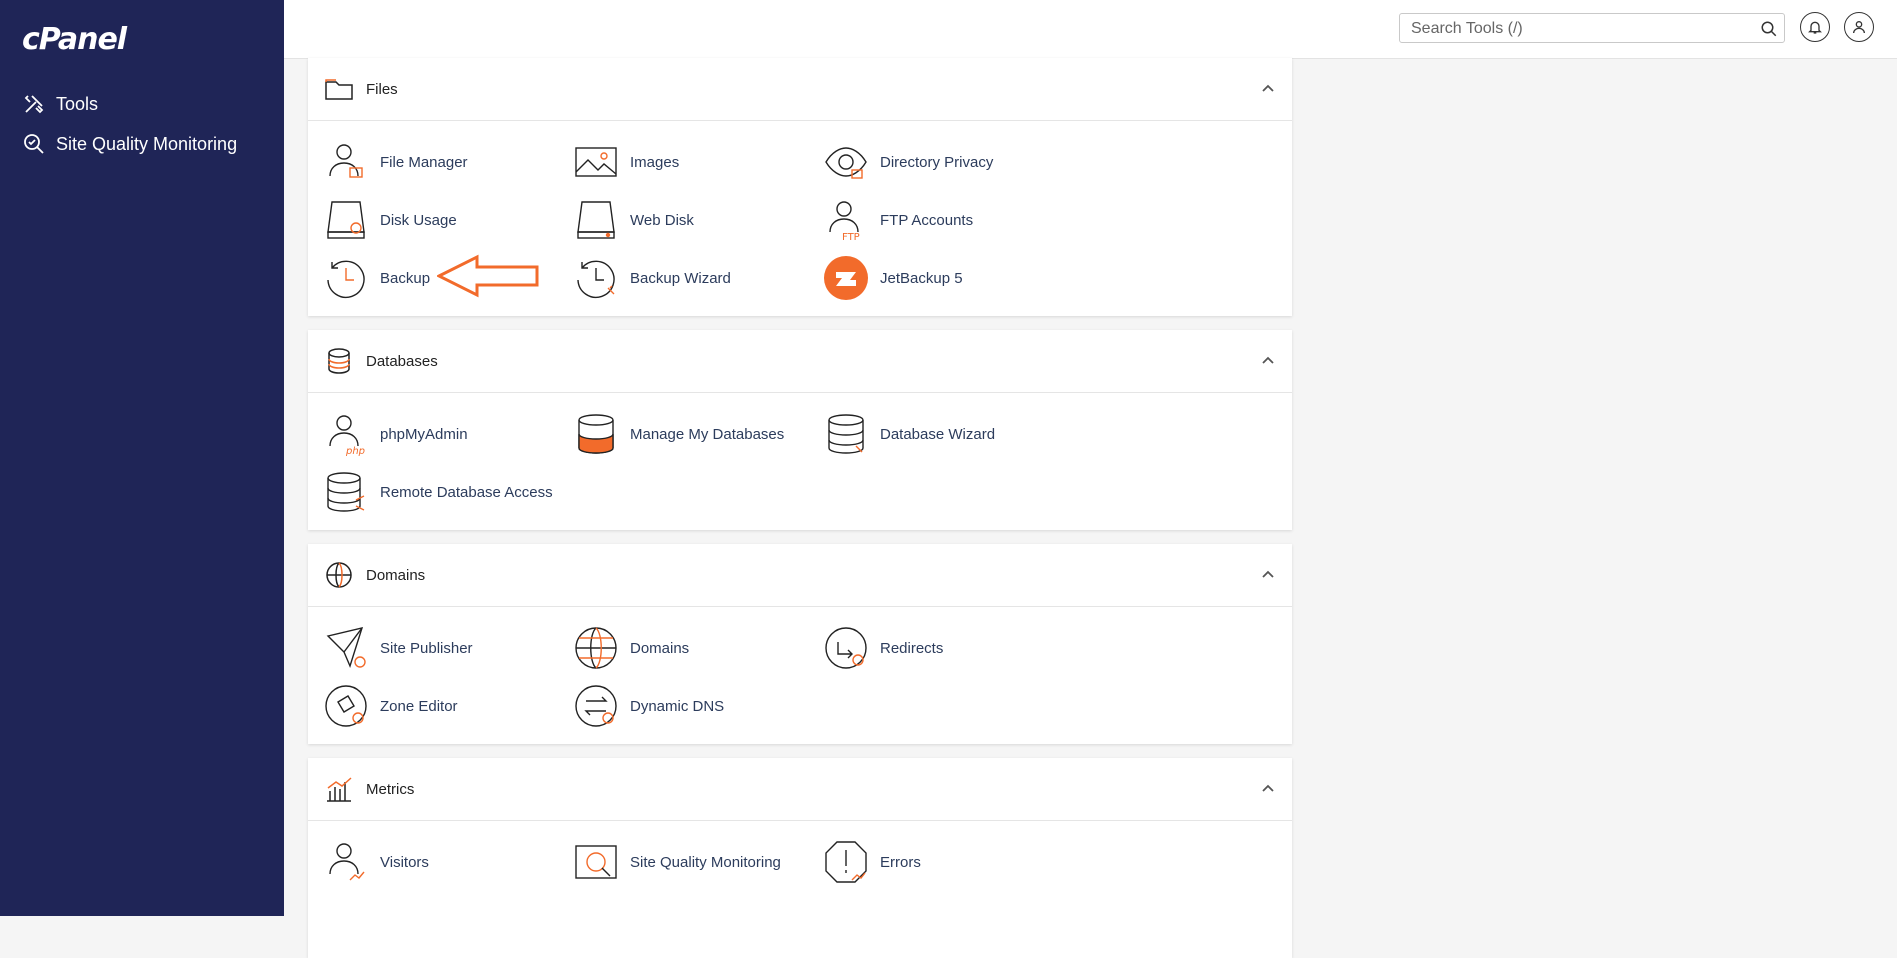 Image resolution: width=1897 pixels, height=958 pixels. What do you see at coordinates (402, 361) in the screenshot?
I see `section-title: Databases` at bounding box center [402, 361].